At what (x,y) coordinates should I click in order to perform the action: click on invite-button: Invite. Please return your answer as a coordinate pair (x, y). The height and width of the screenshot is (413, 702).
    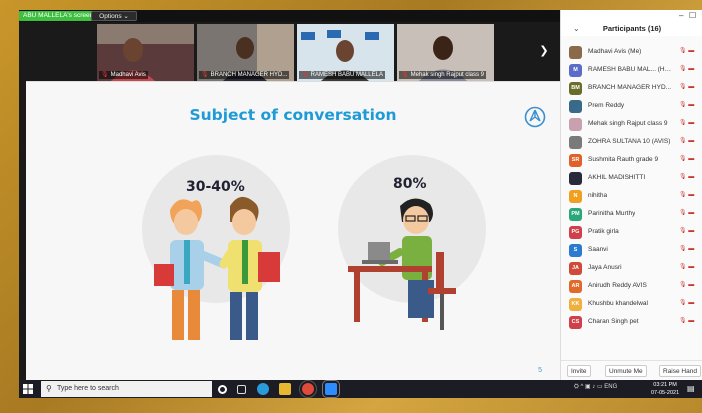
    Looking at the image, I should click on (579, 371).